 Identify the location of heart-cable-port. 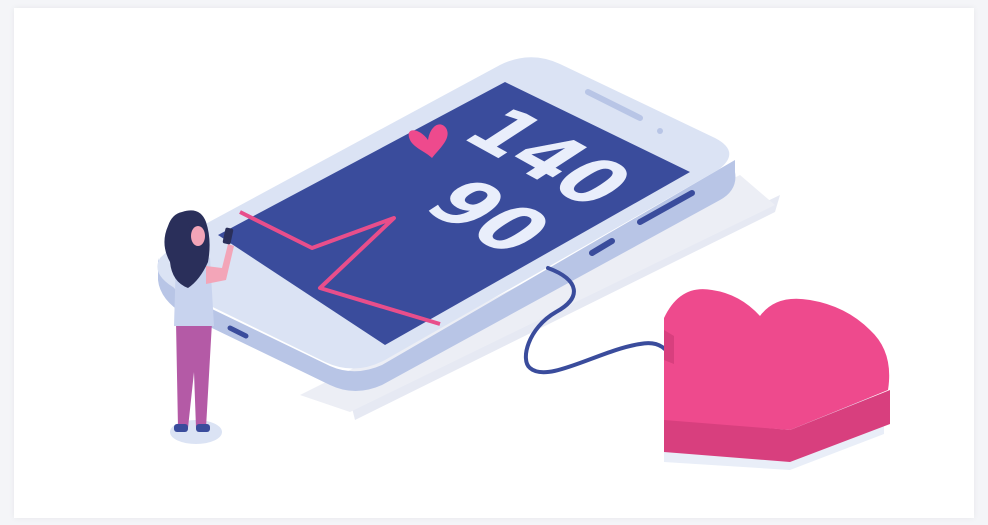
(669, 347).